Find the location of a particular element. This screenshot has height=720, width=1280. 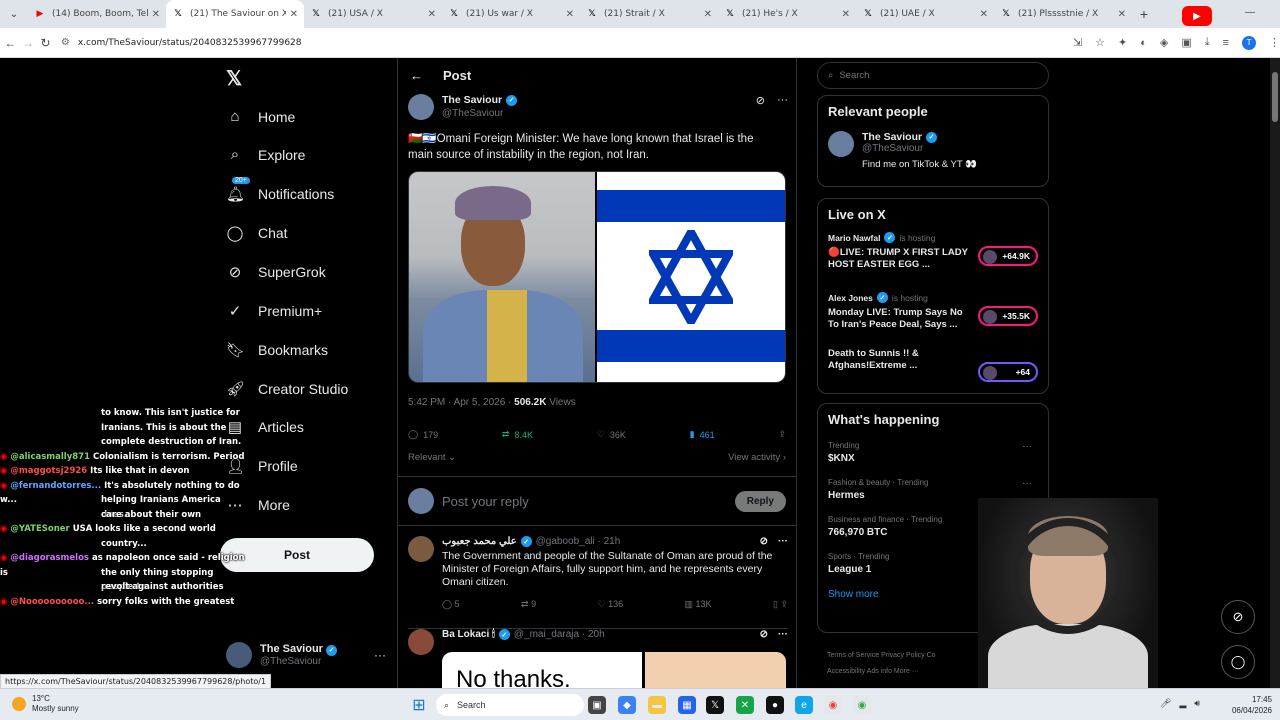

forward-icon: → is located at coordinates (28, 43).